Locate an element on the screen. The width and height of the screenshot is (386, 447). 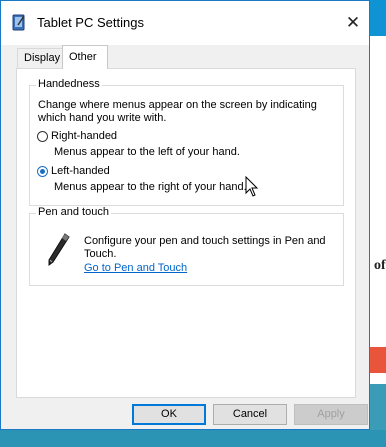
pen-and-touch-legend: Pen and touch is located at coordinates (73, 212).